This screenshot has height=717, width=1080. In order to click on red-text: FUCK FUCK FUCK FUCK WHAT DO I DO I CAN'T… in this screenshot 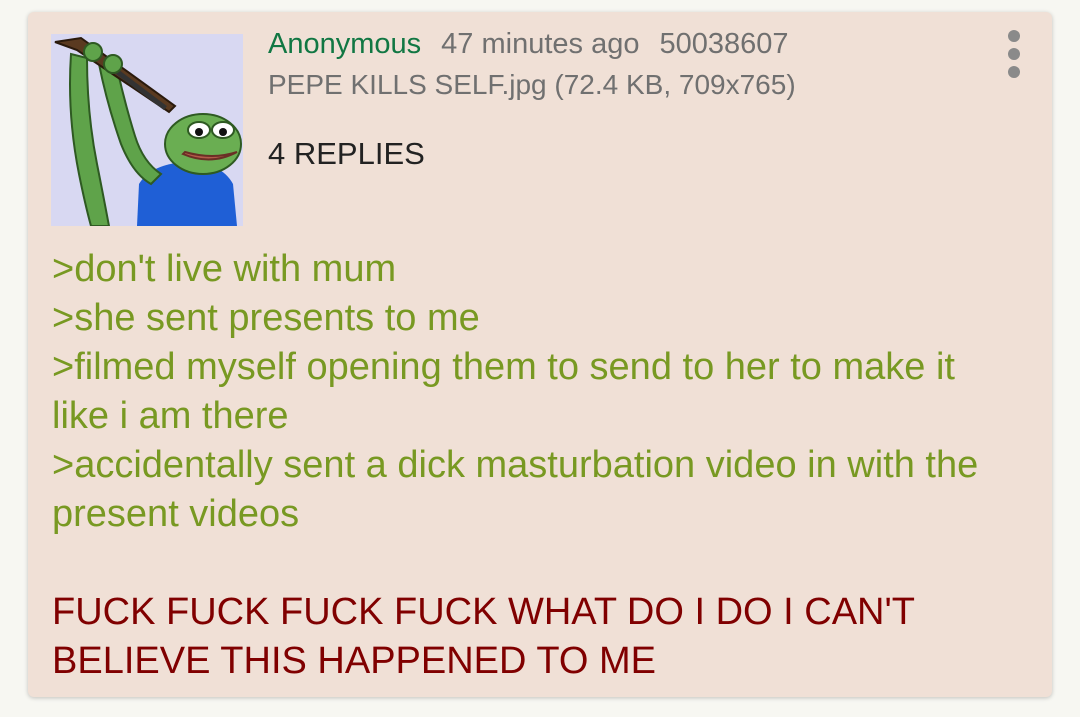, I will do `click(483, 636)`.